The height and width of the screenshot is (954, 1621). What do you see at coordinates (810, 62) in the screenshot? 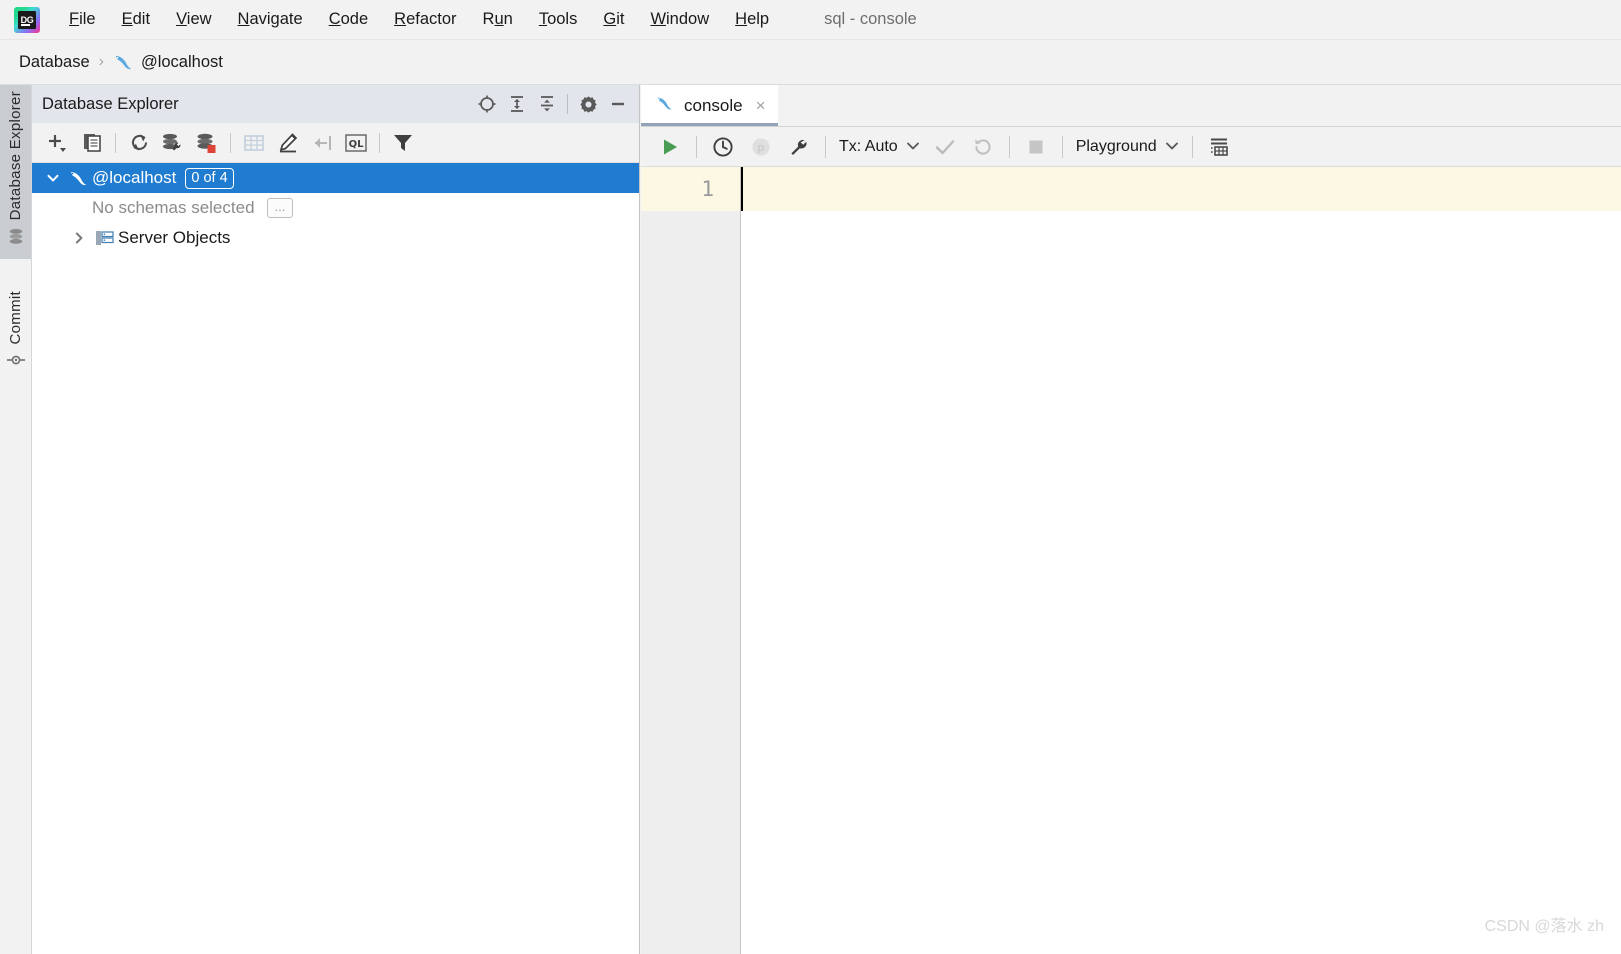
I see `breadcrumb: Database › @localhost` at bounding box center [810, 62].